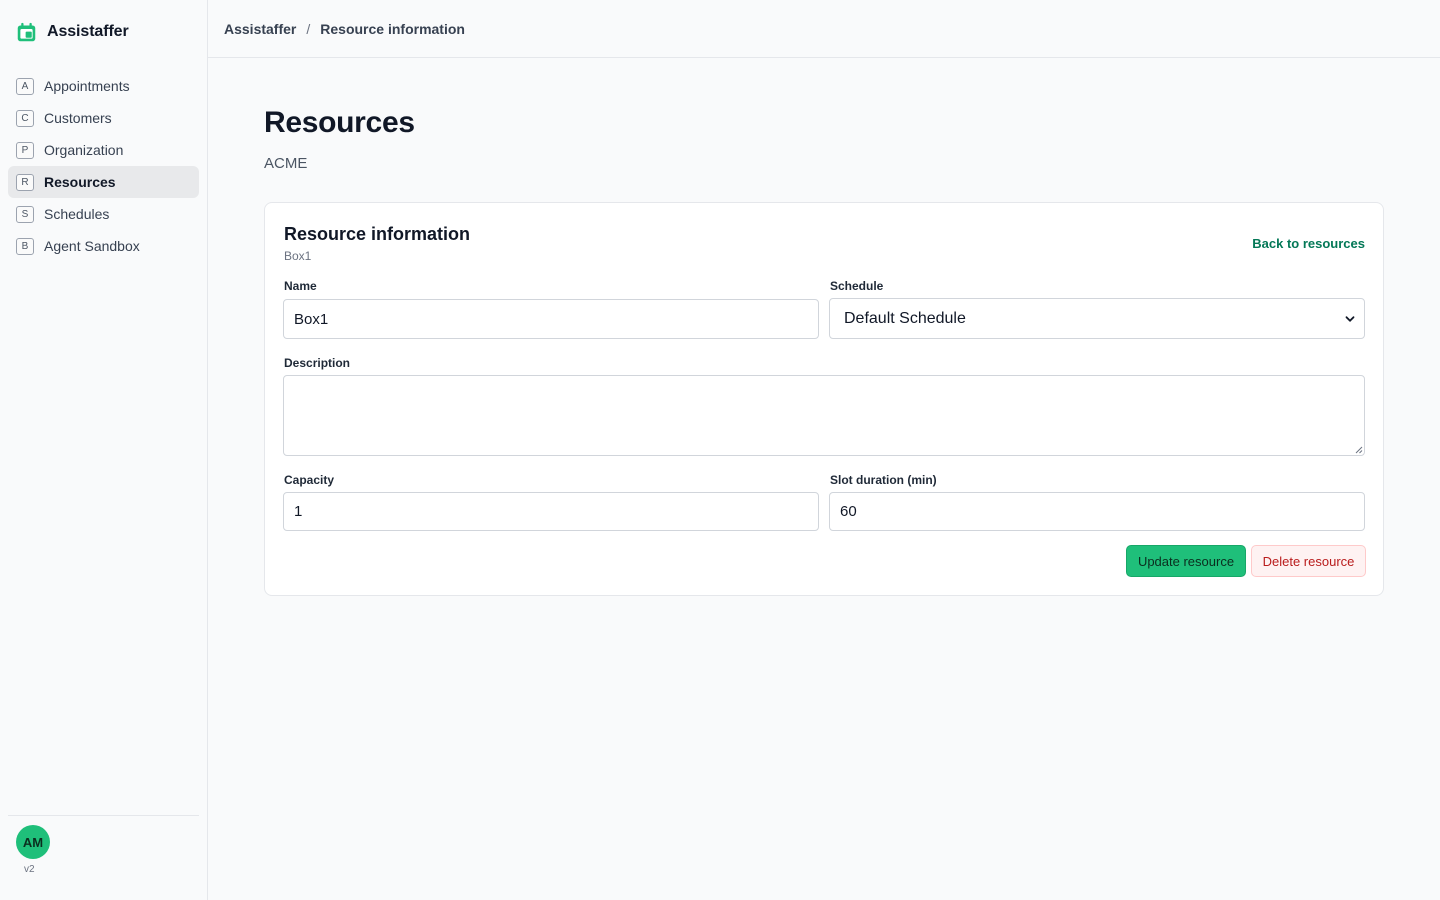  I want to click on breadcrumb: Assistaffer / Resource information, so click(824, 29).